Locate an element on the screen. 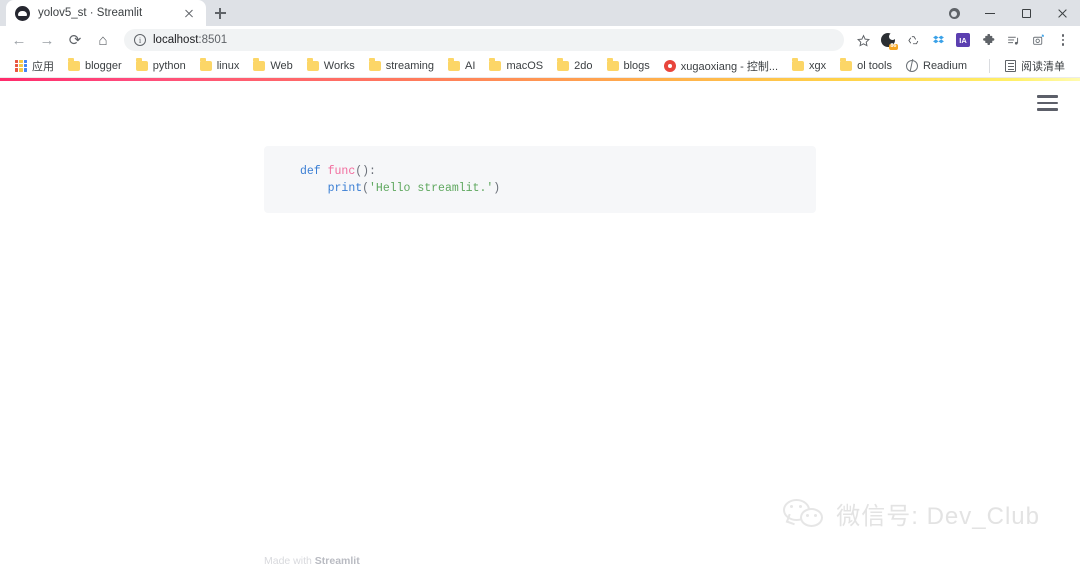  bookmark-xgx: xgx is located at coordinates (809, 66).